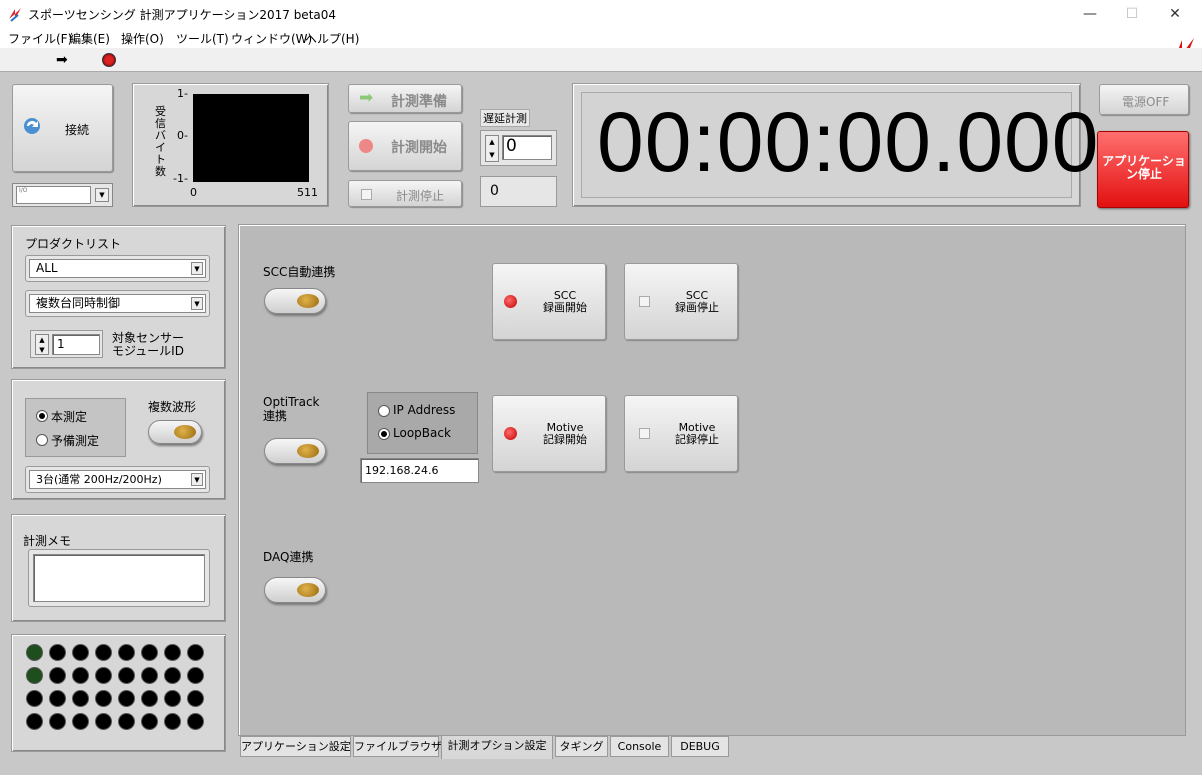 Image resolution: width=1202 pixels, height=775 pixels. I want to click on stop-button: 計測停止, so click(405, 193).